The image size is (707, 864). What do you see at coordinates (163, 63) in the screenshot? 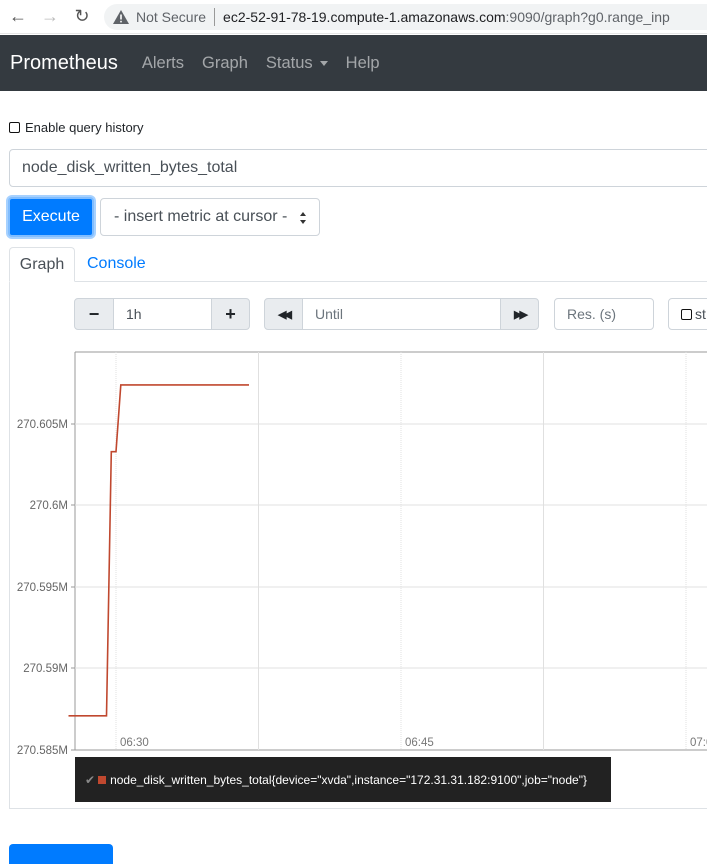
I see `nav-alerts: Alerts` at bounding box center [163, 63].